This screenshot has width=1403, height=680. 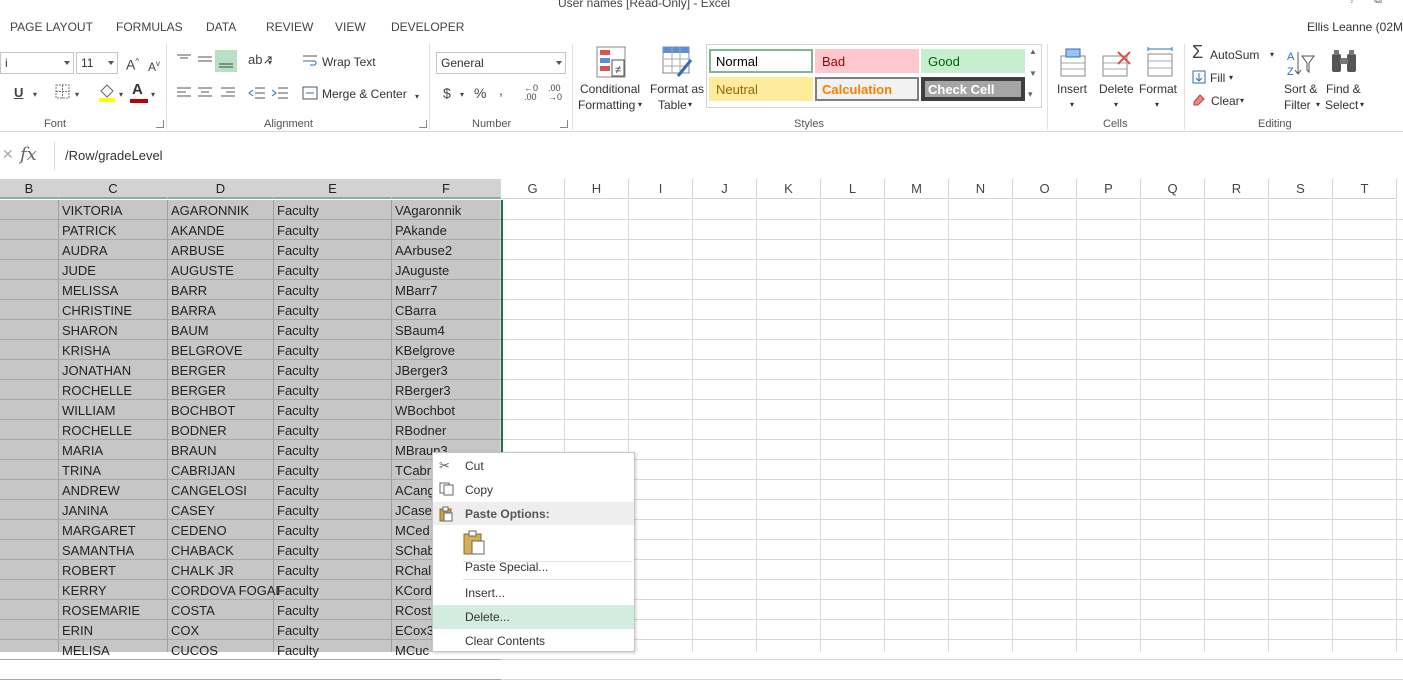 What do you see at coordinates (447, 390) in the screenshot?
I see `cell: RBerger3` at bounding box center [447, 390].